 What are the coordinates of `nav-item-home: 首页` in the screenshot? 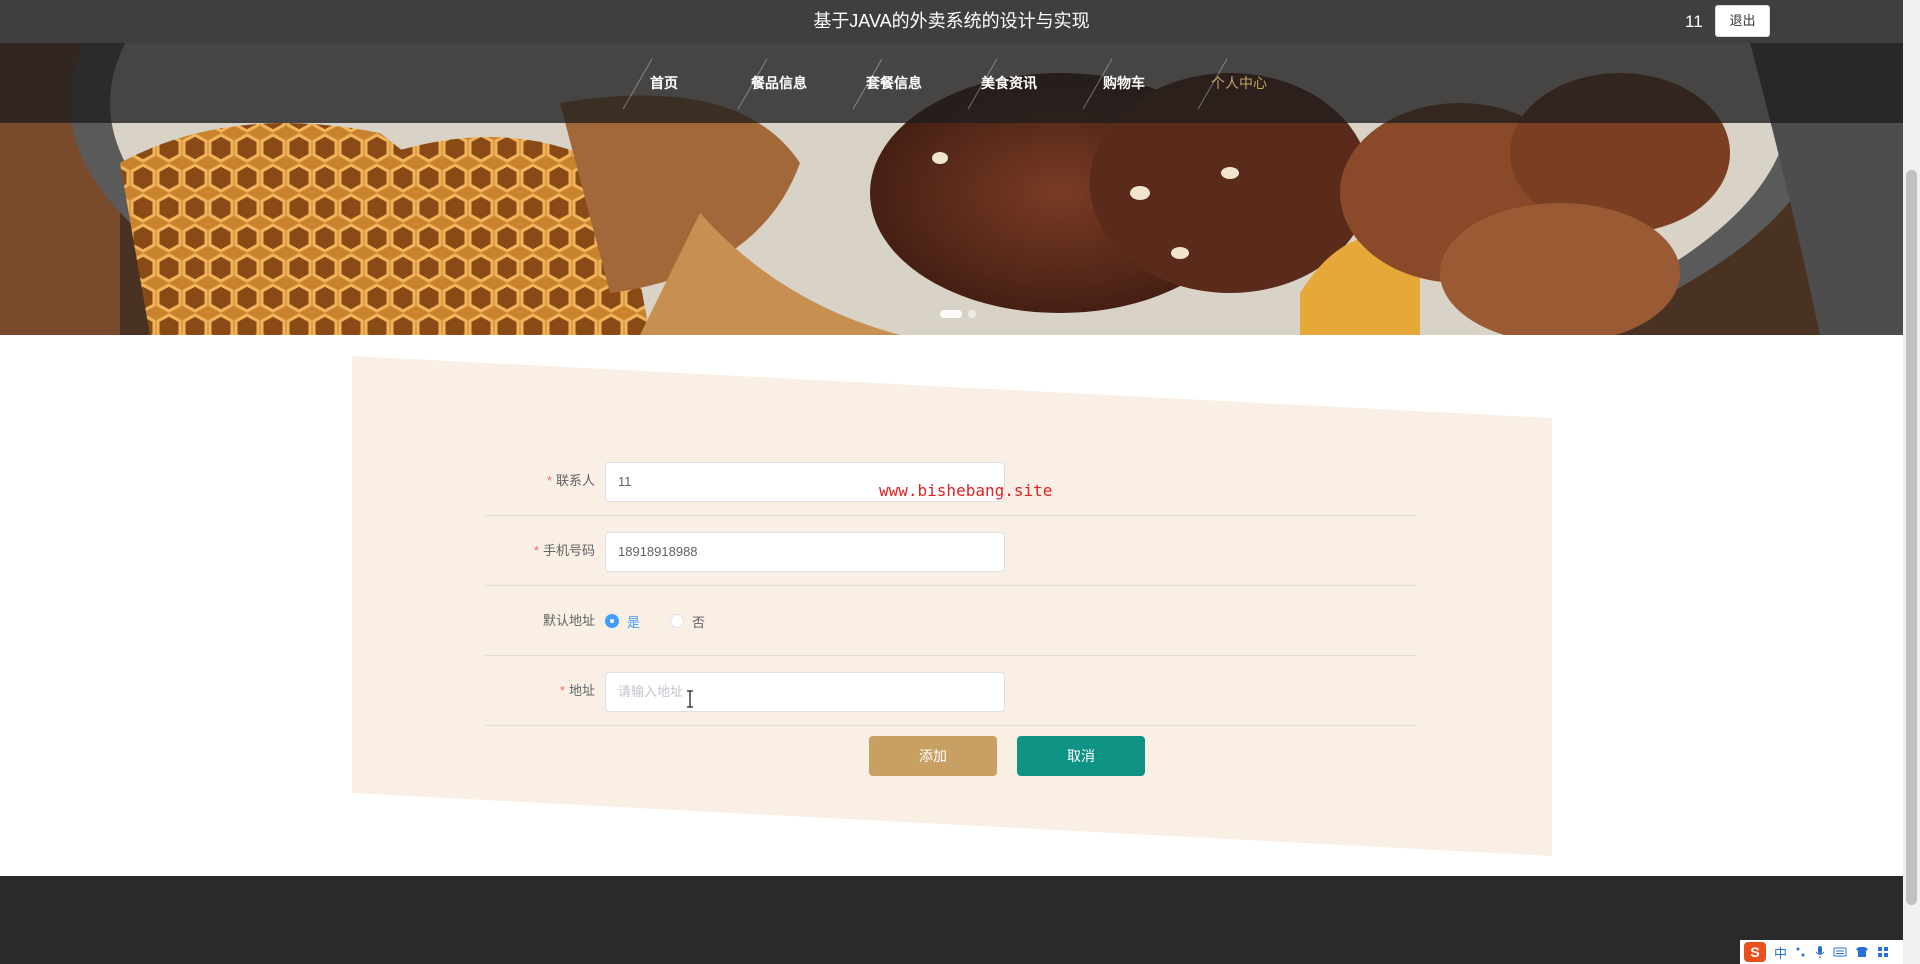 It's located at (664, 83).